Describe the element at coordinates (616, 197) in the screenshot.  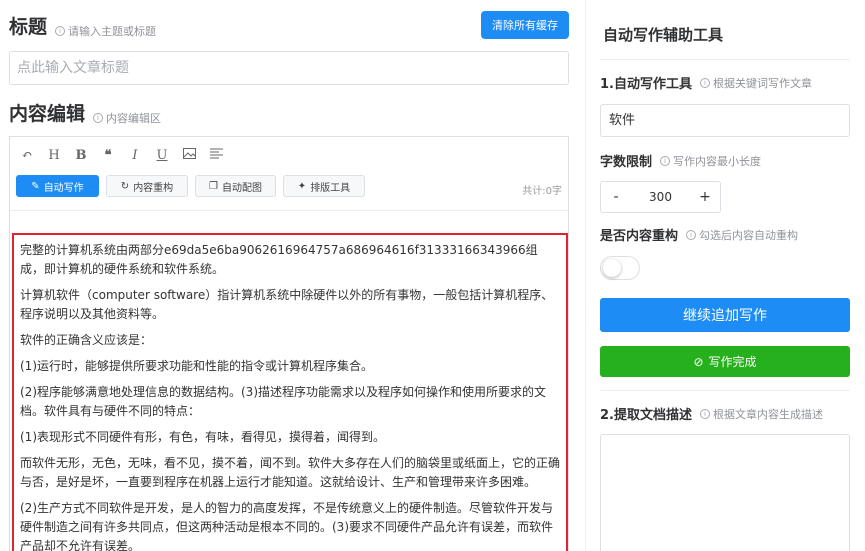
I see `decrement-button: -` at that location.